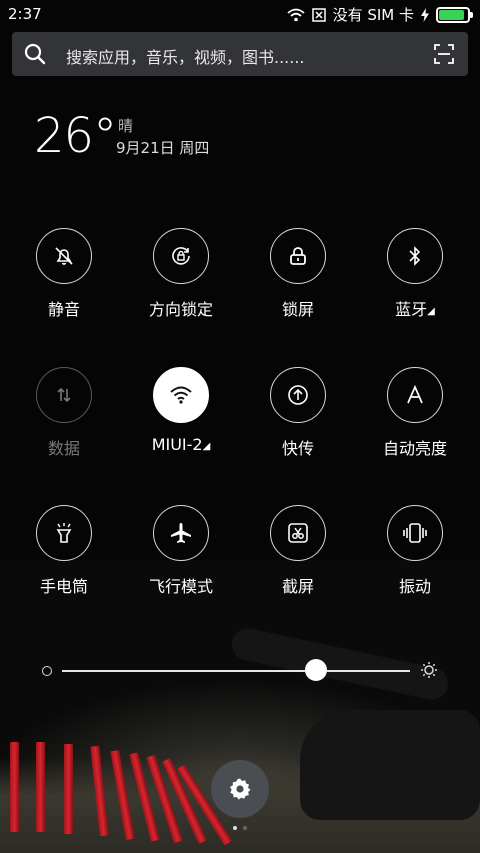  Describe the element at coordinates (181, 288) in the screenshot. I see `toggle-rotation-lock: 方向锁定` at that location.